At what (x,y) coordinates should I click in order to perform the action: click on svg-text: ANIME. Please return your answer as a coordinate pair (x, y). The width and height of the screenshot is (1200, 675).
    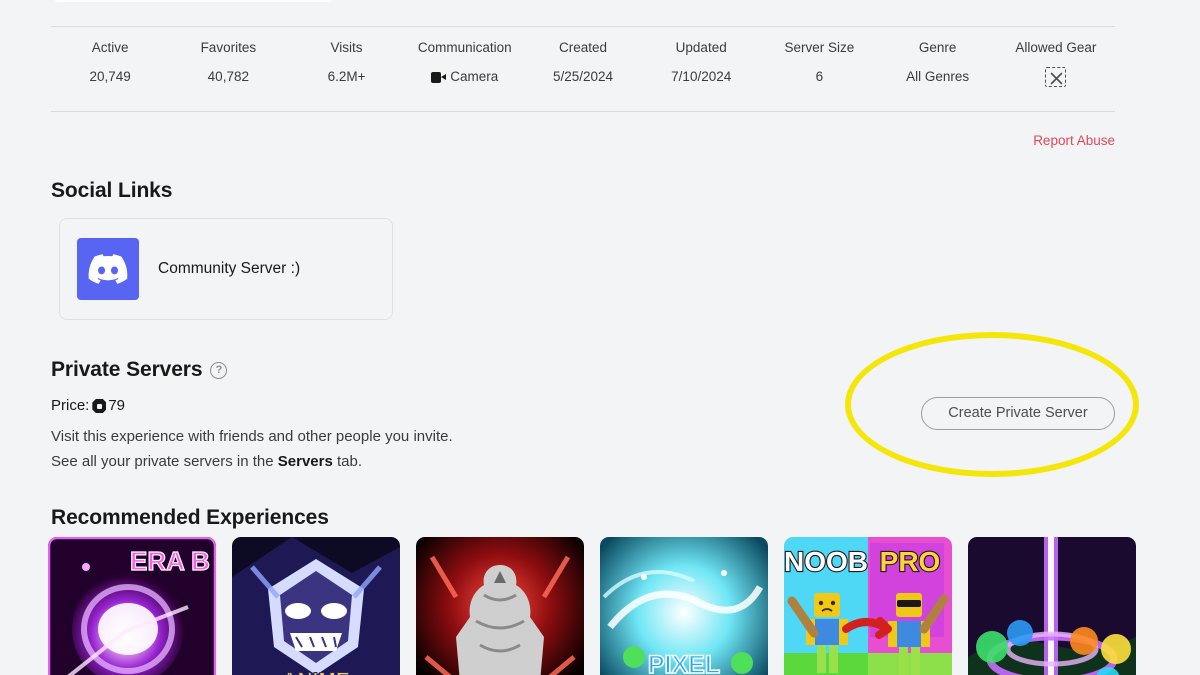
    Looking at the image, I should click on (316, 672).